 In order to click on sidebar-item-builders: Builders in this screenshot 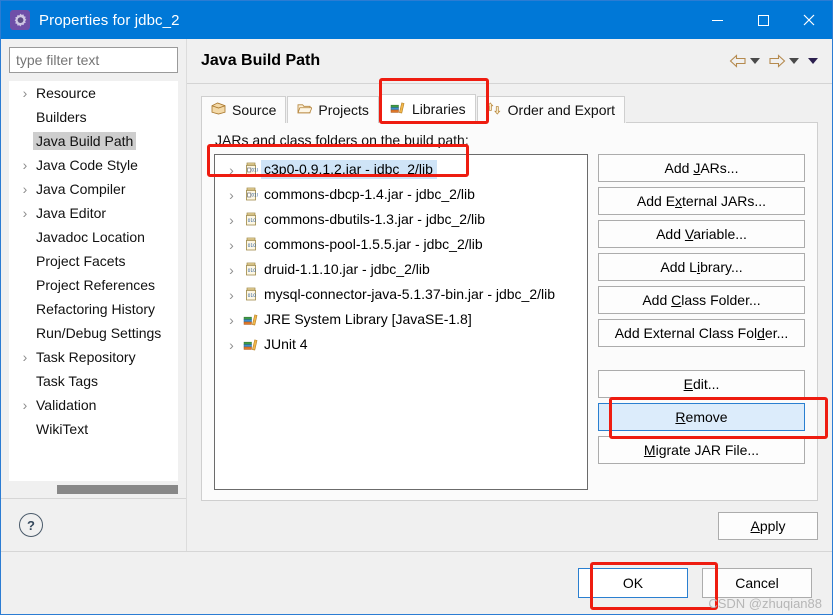, I will do `click(93, 117)`.